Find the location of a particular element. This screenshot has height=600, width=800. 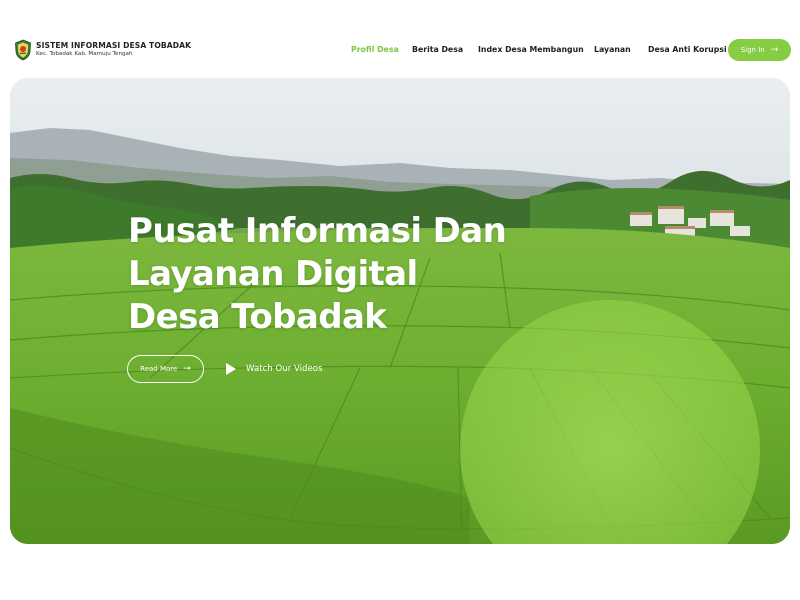

nav-profil-desa: Profil Desa is located at coordinates (375, 49).